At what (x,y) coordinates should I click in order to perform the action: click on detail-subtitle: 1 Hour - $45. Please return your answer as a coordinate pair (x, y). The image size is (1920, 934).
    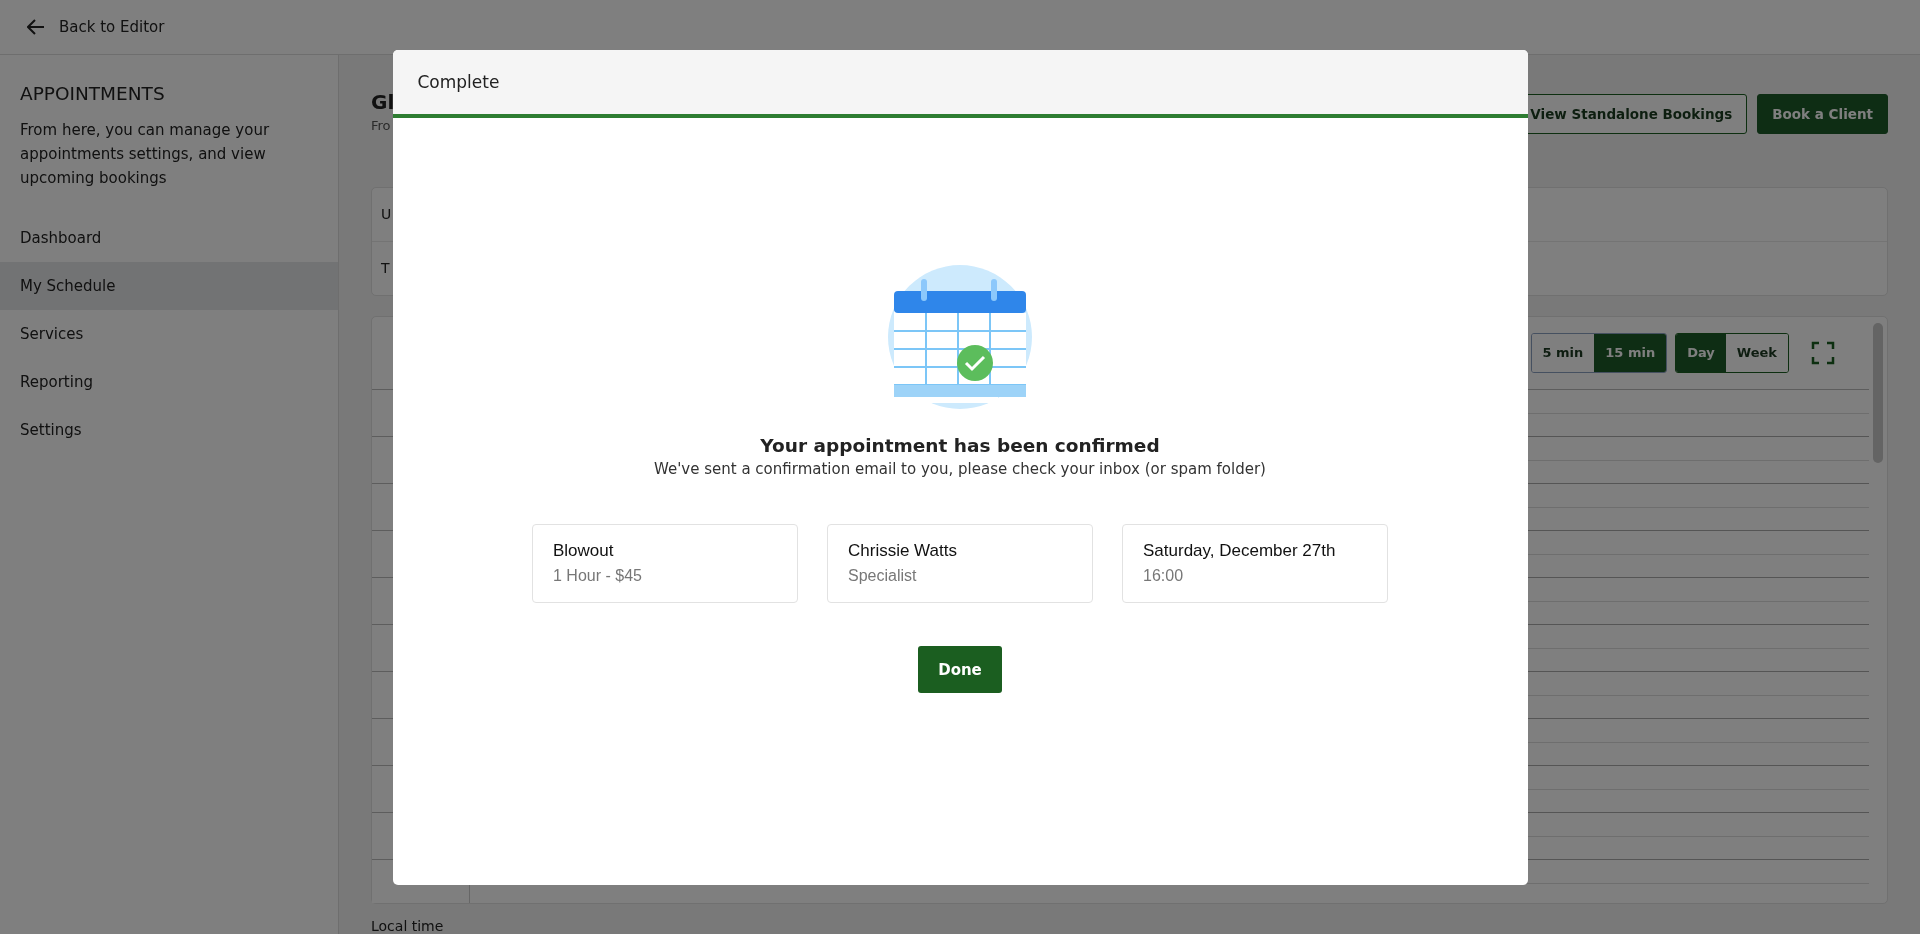
    Looking at the image, I should click on (598, 576).